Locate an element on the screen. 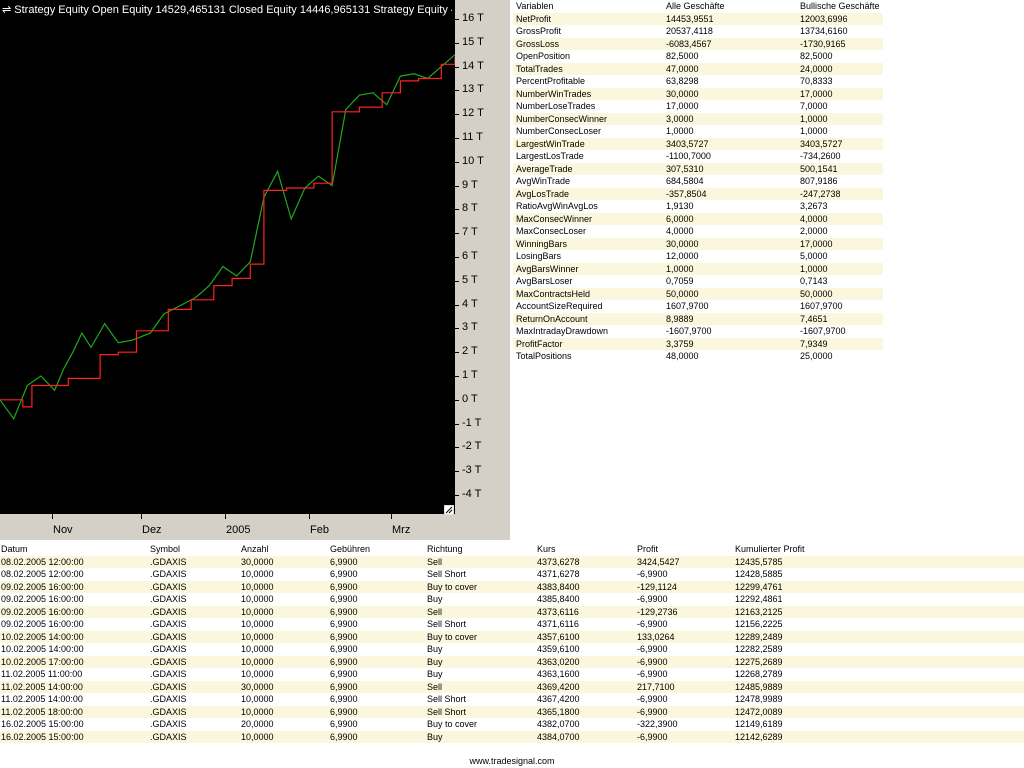  stats-cell: 1607,9700 is located at coordinates (687, 306).